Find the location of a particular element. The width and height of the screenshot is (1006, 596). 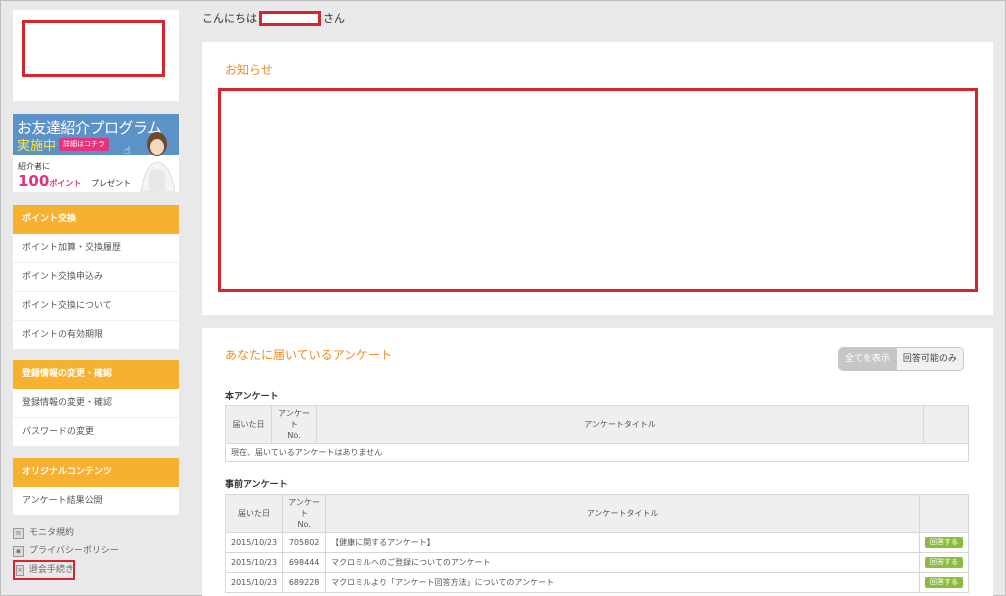

menu-item-registration-edit: 登録情報の変更・確認 is located at coordinates (96, 403).